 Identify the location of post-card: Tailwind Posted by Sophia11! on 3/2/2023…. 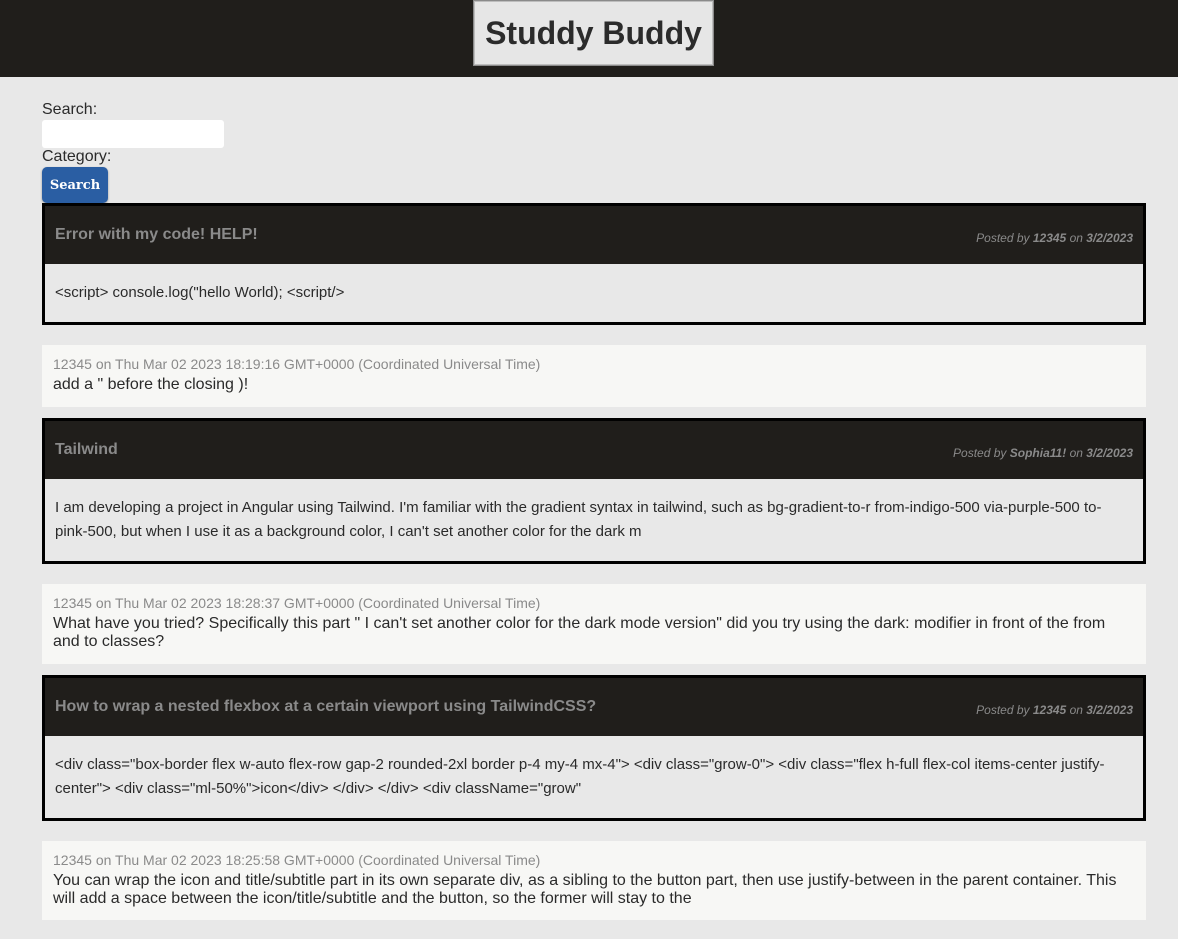
(594, 491).